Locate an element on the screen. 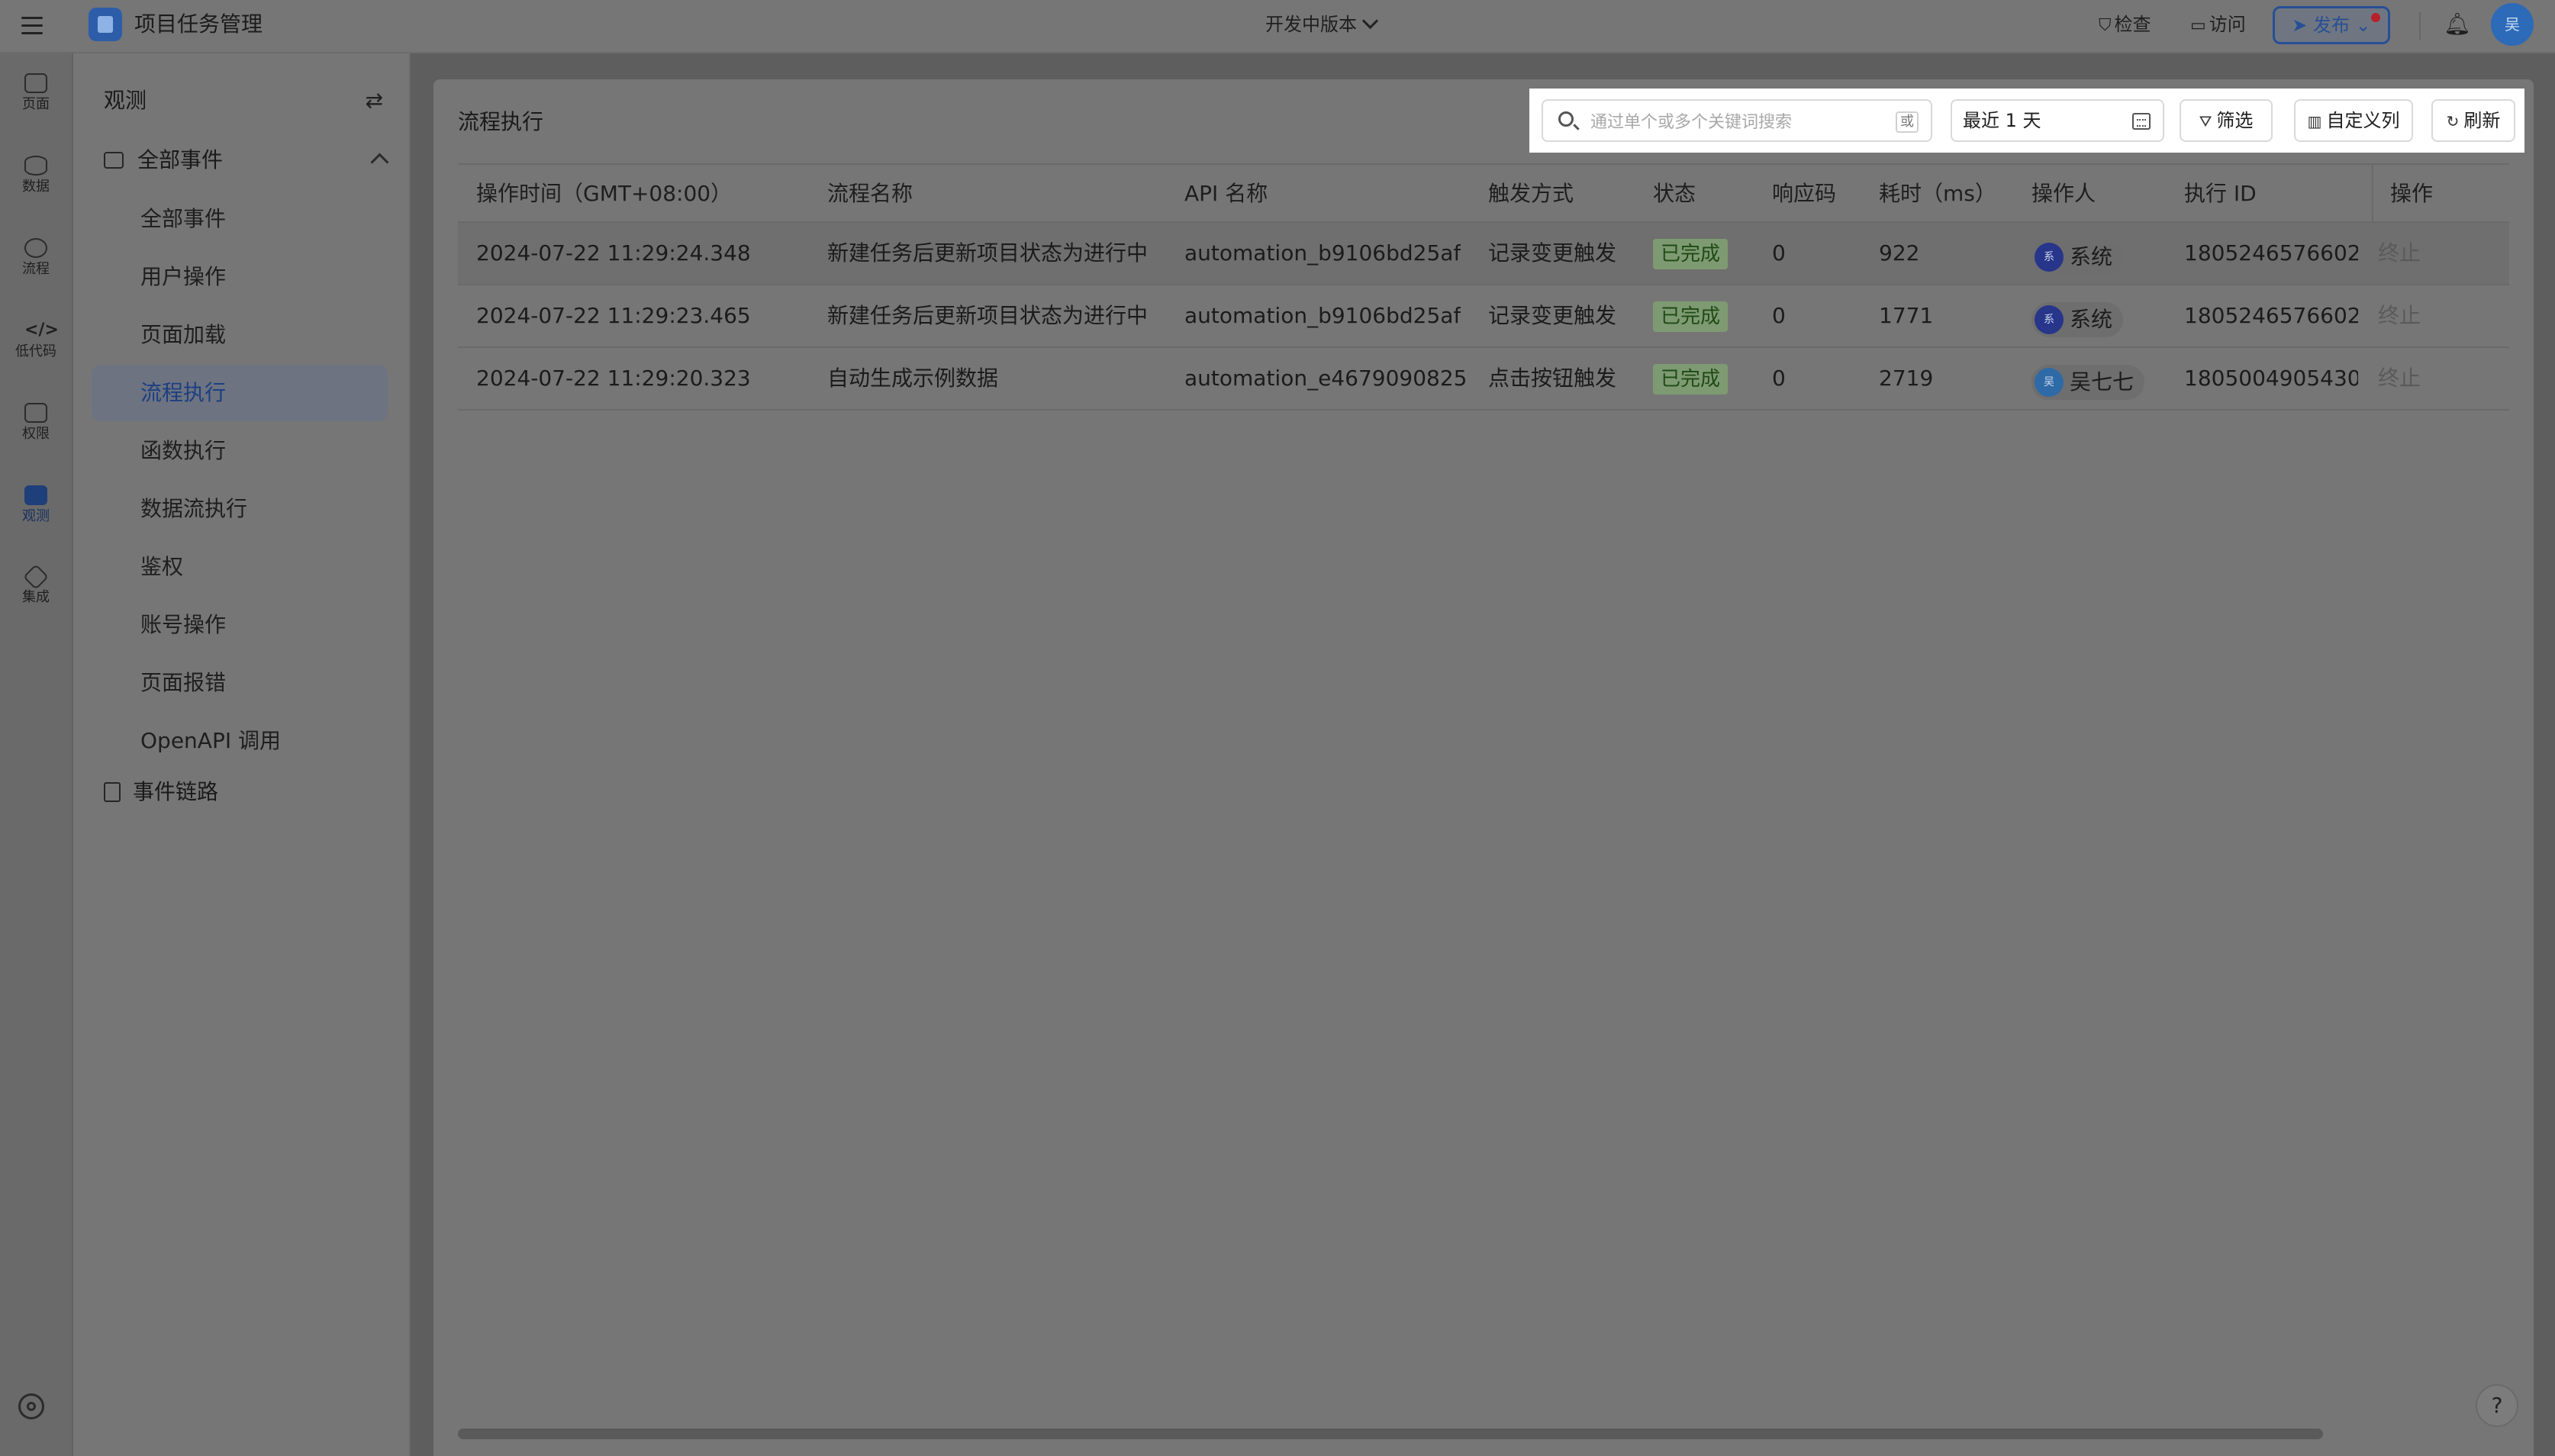  calendar-icon is located at coordinates (2141, 121).